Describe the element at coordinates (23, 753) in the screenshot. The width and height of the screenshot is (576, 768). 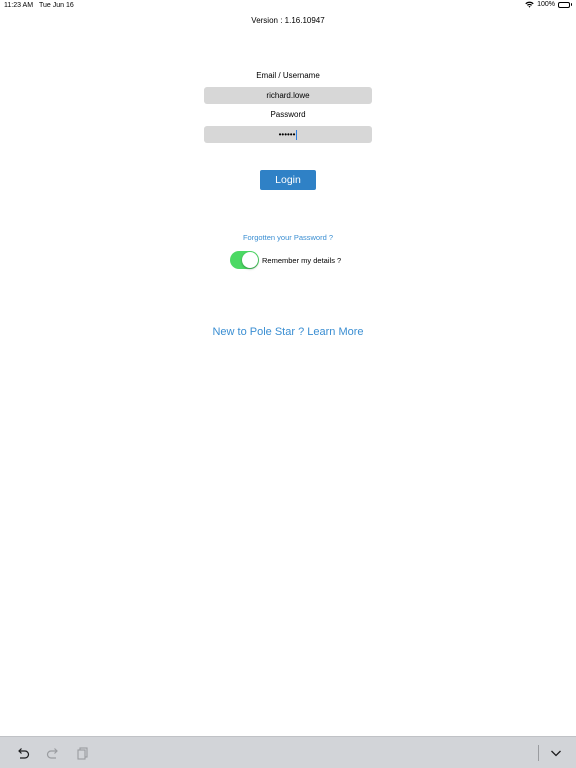
I see `undo-icon` at that location.